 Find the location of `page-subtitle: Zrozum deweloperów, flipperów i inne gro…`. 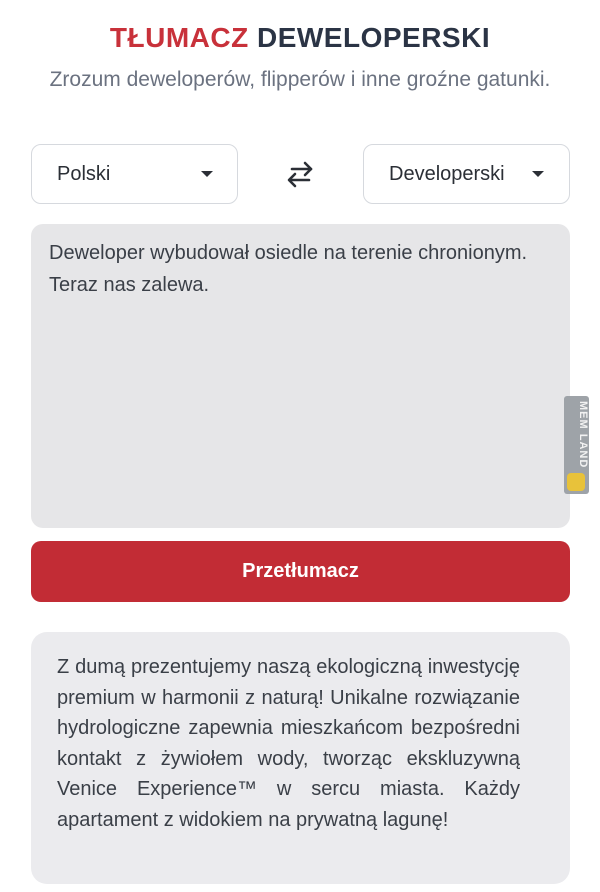

page-subtitle: Zrozum deweloperów, flipperów i inne gro… is located at coordinates (300, 79).